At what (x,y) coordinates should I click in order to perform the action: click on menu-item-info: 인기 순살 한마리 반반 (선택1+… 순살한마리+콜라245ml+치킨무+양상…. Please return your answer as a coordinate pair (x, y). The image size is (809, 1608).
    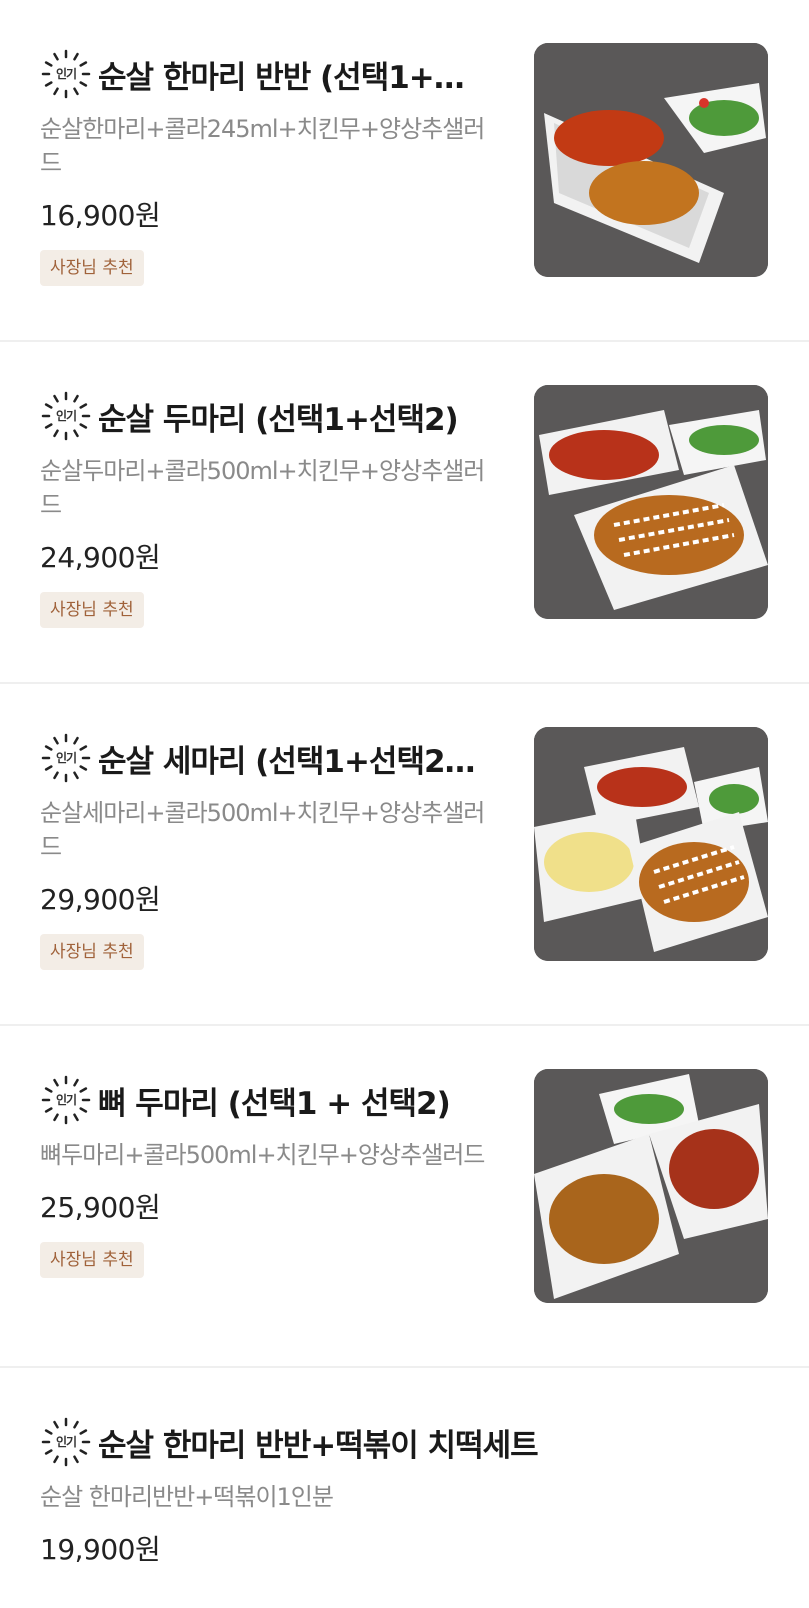
    Looking at the image, I should click on (270, 167).